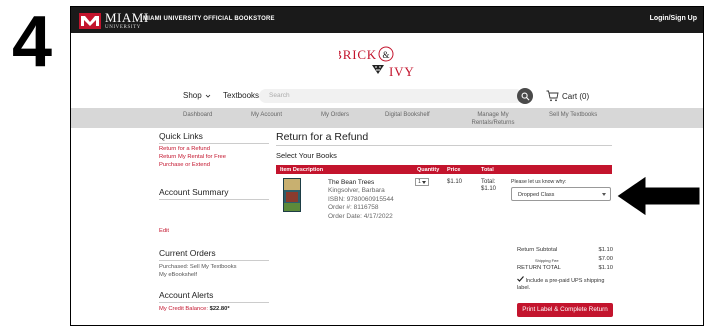  I want to click on reason-label: Please let us know why:, so click(539, 182).